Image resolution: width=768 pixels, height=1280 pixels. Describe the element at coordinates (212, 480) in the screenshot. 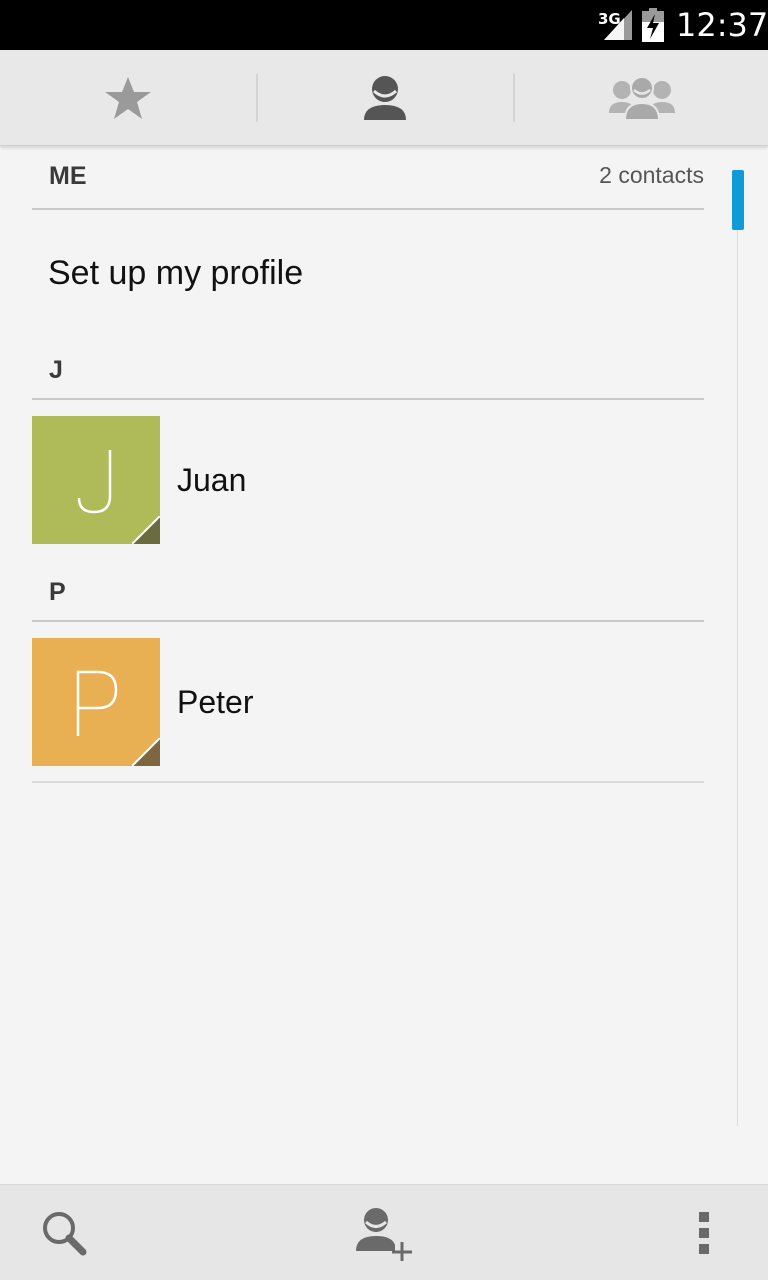

I see `contact-name: Juan` at that location.